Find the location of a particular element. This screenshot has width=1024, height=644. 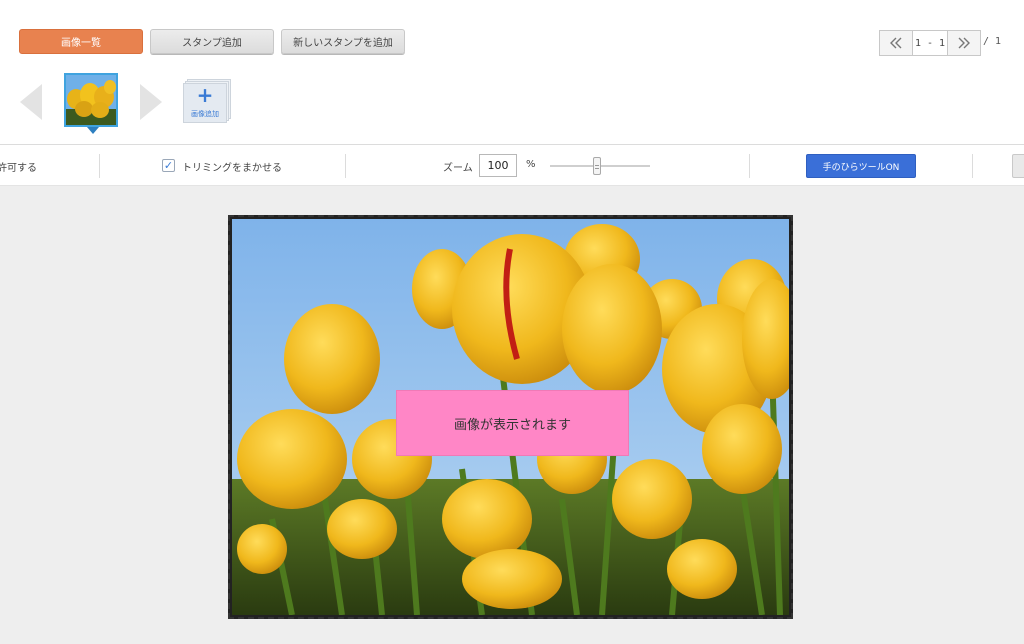

double-chevron-left-icon is located at coordinates (896, 43).